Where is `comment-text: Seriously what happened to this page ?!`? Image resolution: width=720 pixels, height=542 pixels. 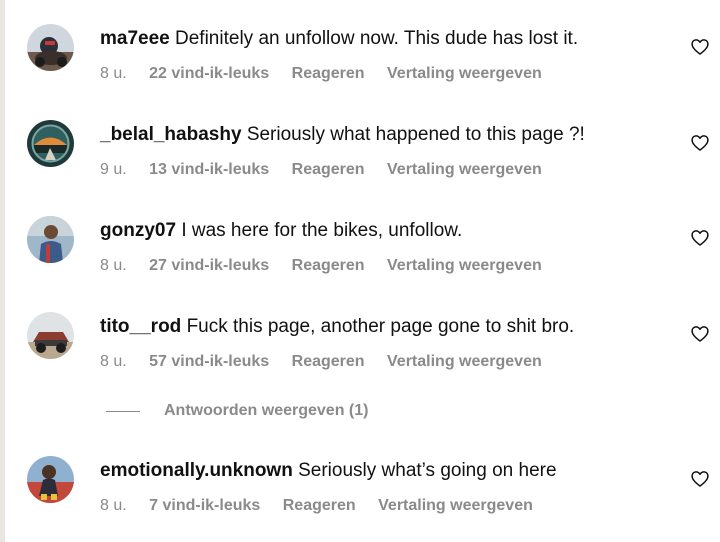 comment-text: Seriously what happened to this page ?! is located at coordinates (415, 134).